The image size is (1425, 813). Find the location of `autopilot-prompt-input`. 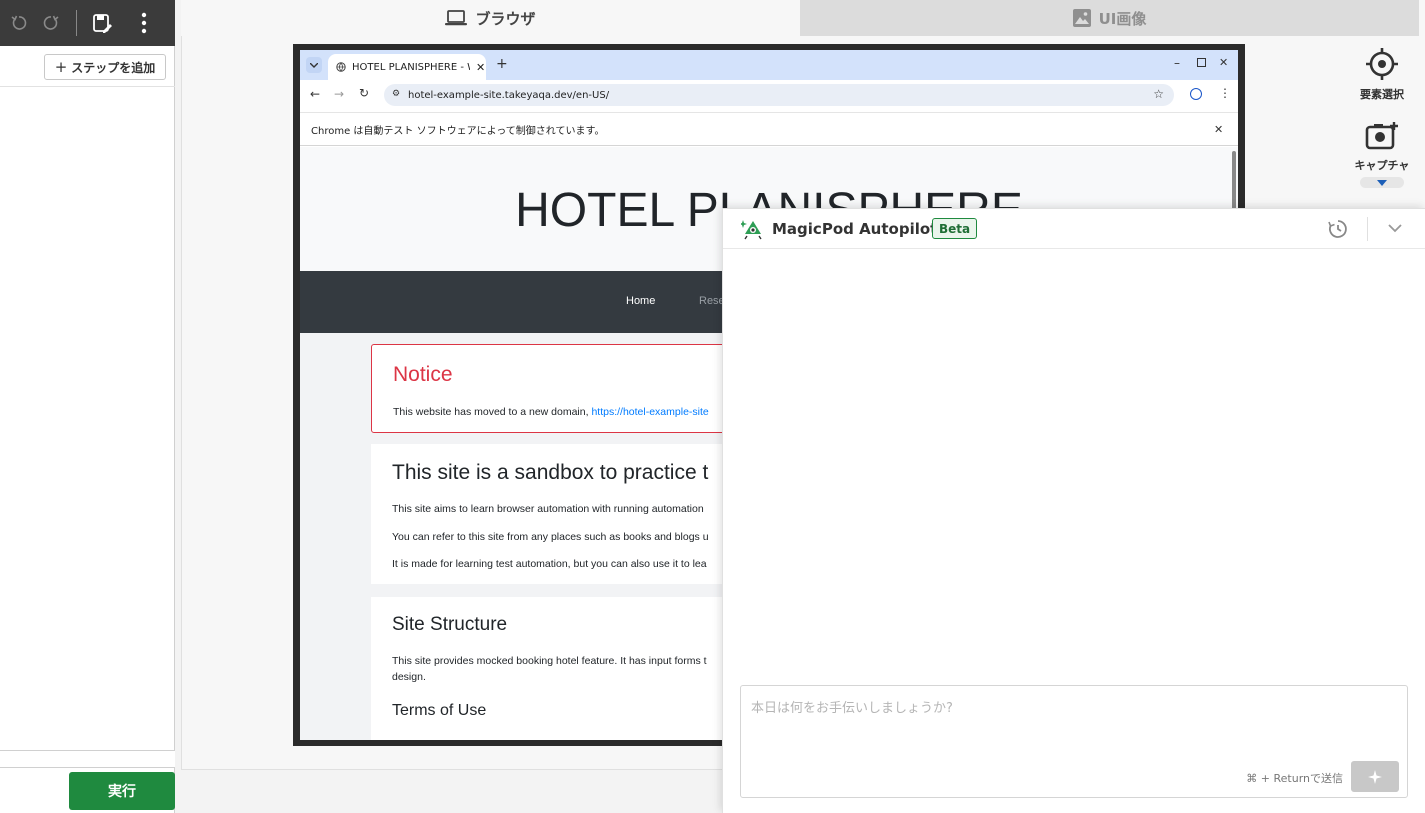

autopilot-prompt-input is located at coordinates (1074, 722).